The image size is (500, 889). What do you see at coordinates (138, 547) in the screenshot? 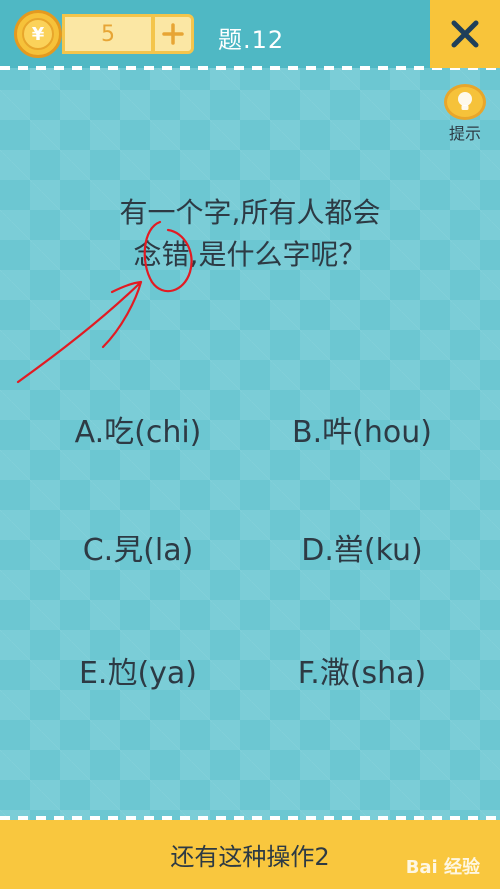
I see `option-c: C.旯(la)` at bounding box center [138, 547].